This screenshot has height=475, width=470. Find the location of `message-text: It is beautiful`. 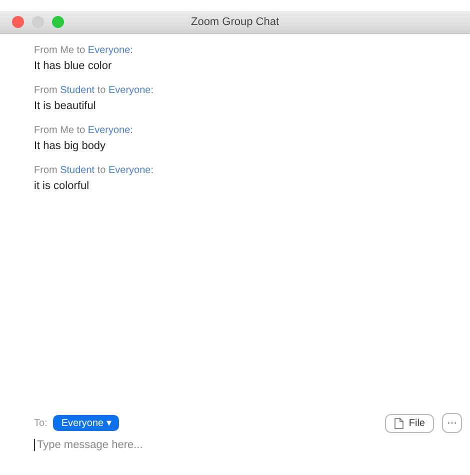

message-text: It is beautiful is located at coordinates (65, 106).